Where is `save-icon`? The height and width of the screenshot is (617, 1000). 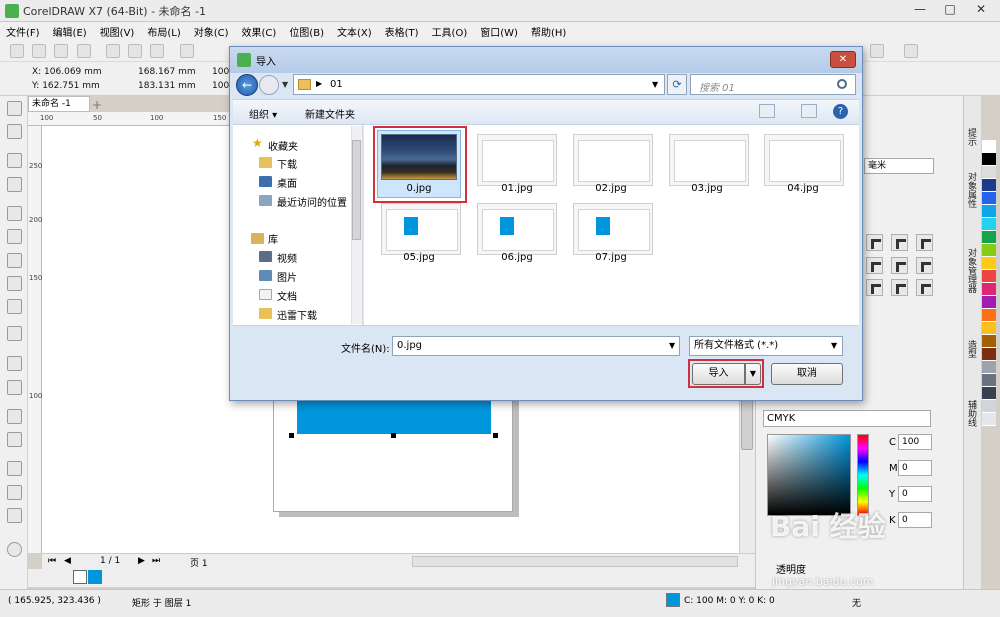
save-icon is located at coordinates (61, 51).